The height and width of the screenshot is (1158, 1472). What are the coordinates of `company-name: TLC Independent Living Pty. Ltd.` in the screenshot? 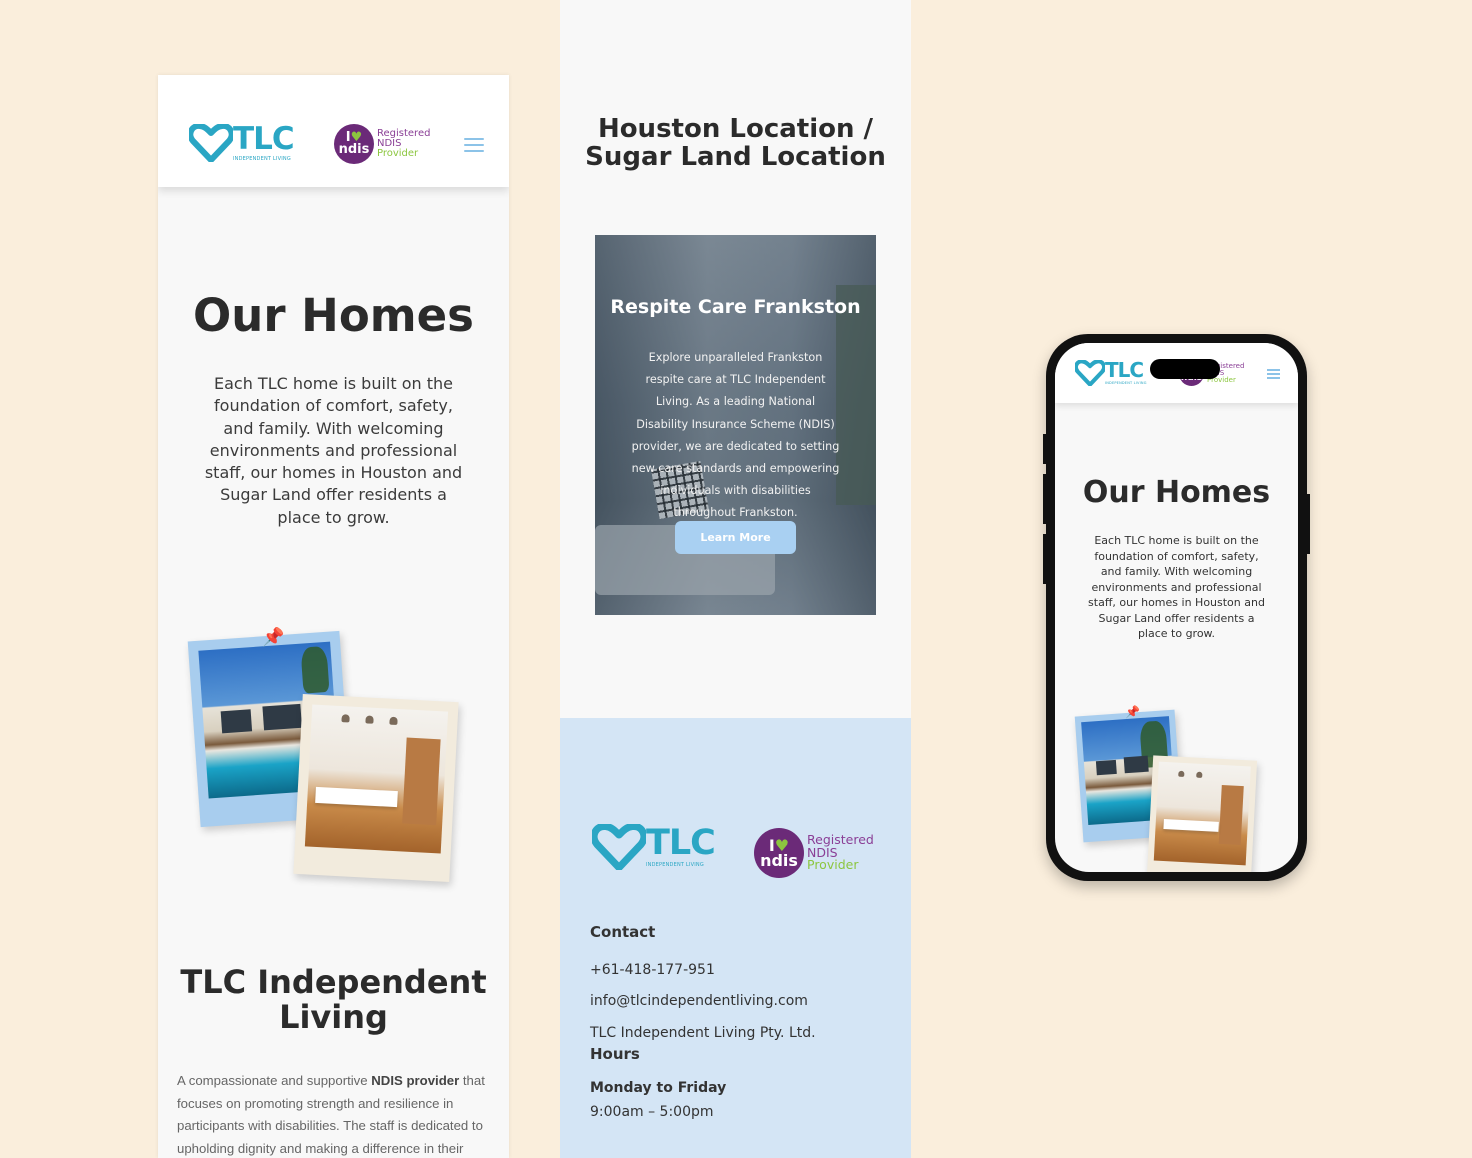 It's located at (703, 1033).